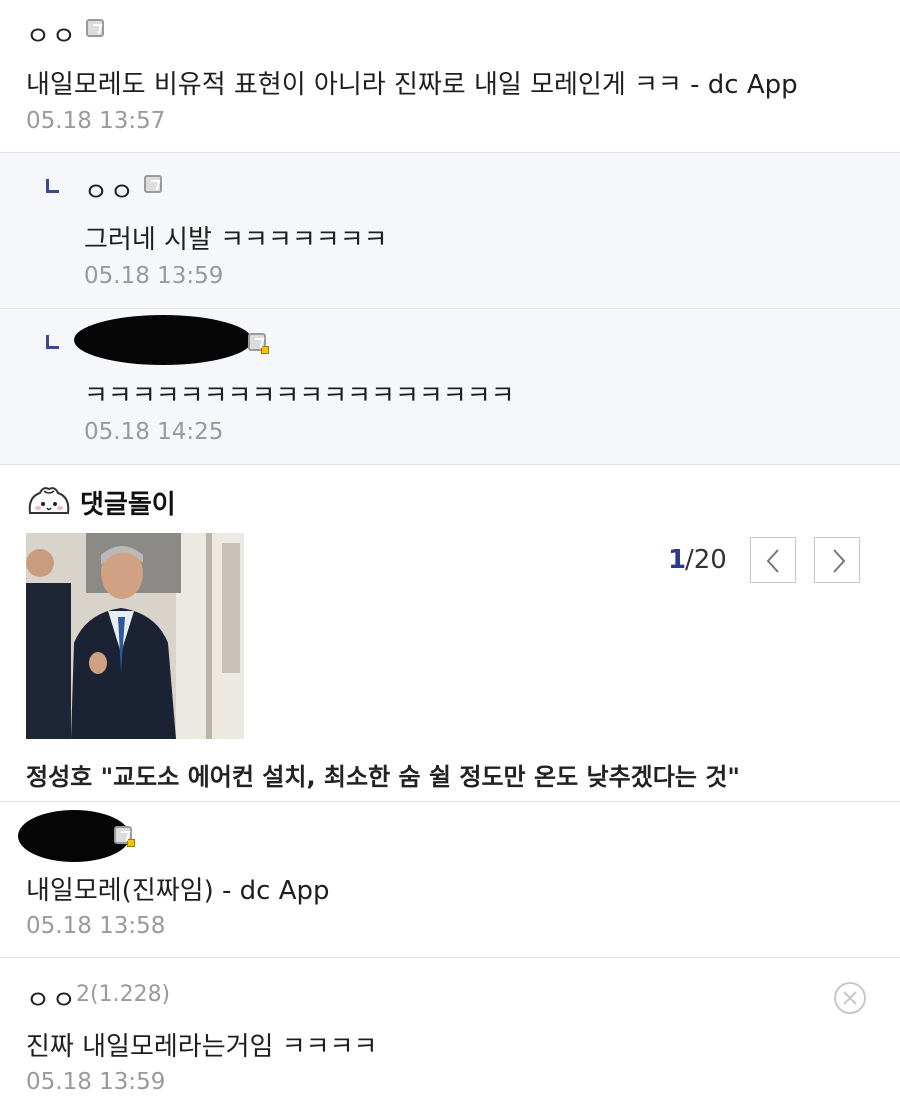  Describe the element at coordinates (178, 891) in the screenshot. I see `comment-text: 내일모레(진짜임) - dc App` at that location.